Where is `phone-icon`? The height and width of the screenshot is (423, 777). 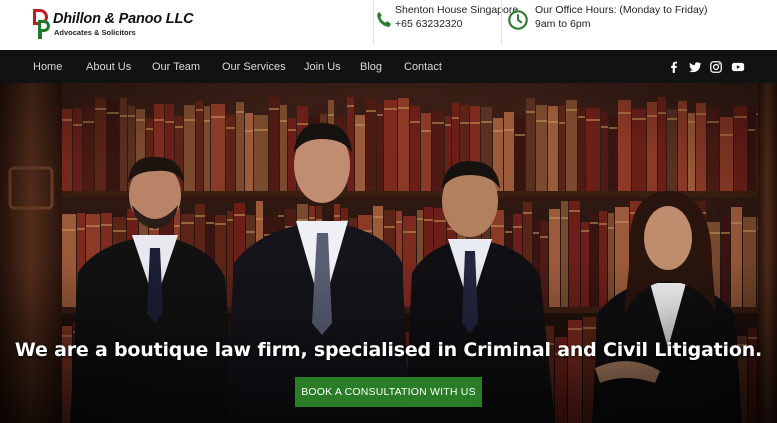 phone-icon is located at coordinates (384, 19).